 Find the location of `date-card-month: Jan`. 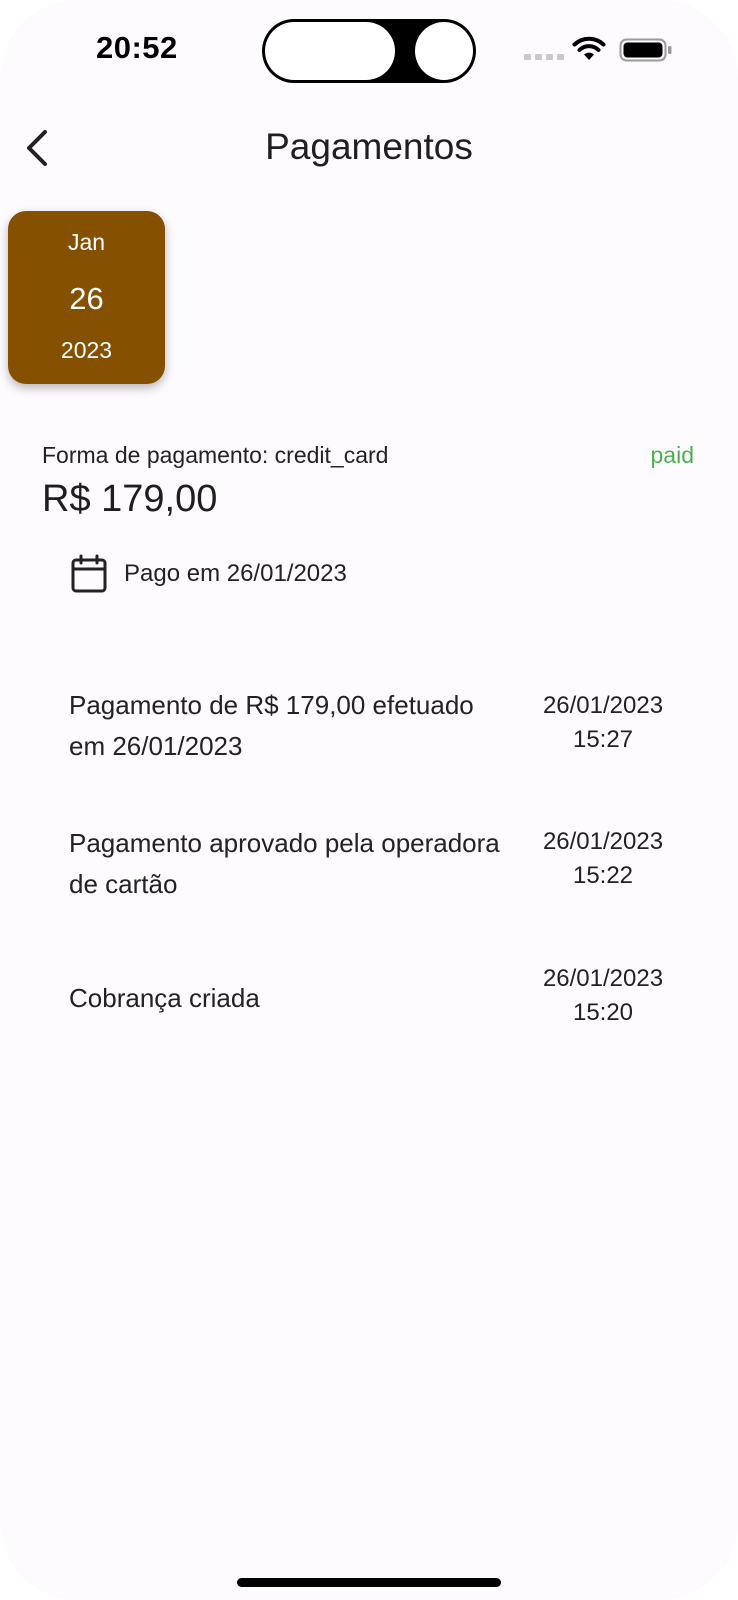

date-card-month: Jan is located at coordinates (86, 242).